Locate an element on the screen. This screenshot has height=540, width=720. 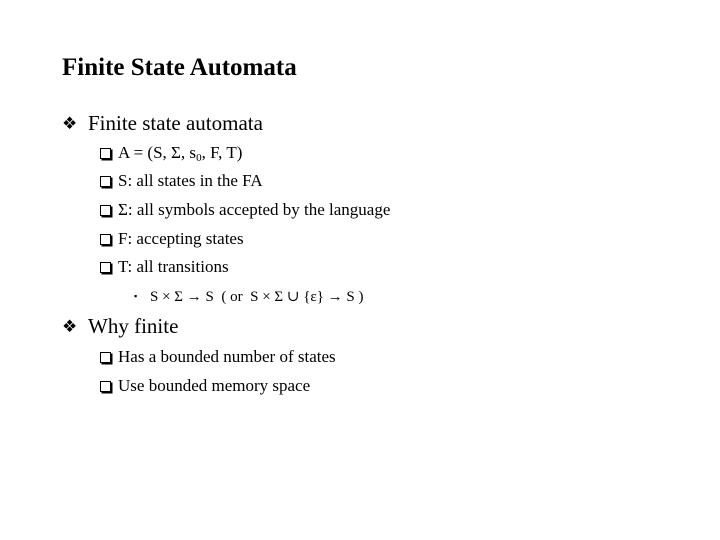
list-item-text: S: all states in the FA is located at coordinates (190, 180).